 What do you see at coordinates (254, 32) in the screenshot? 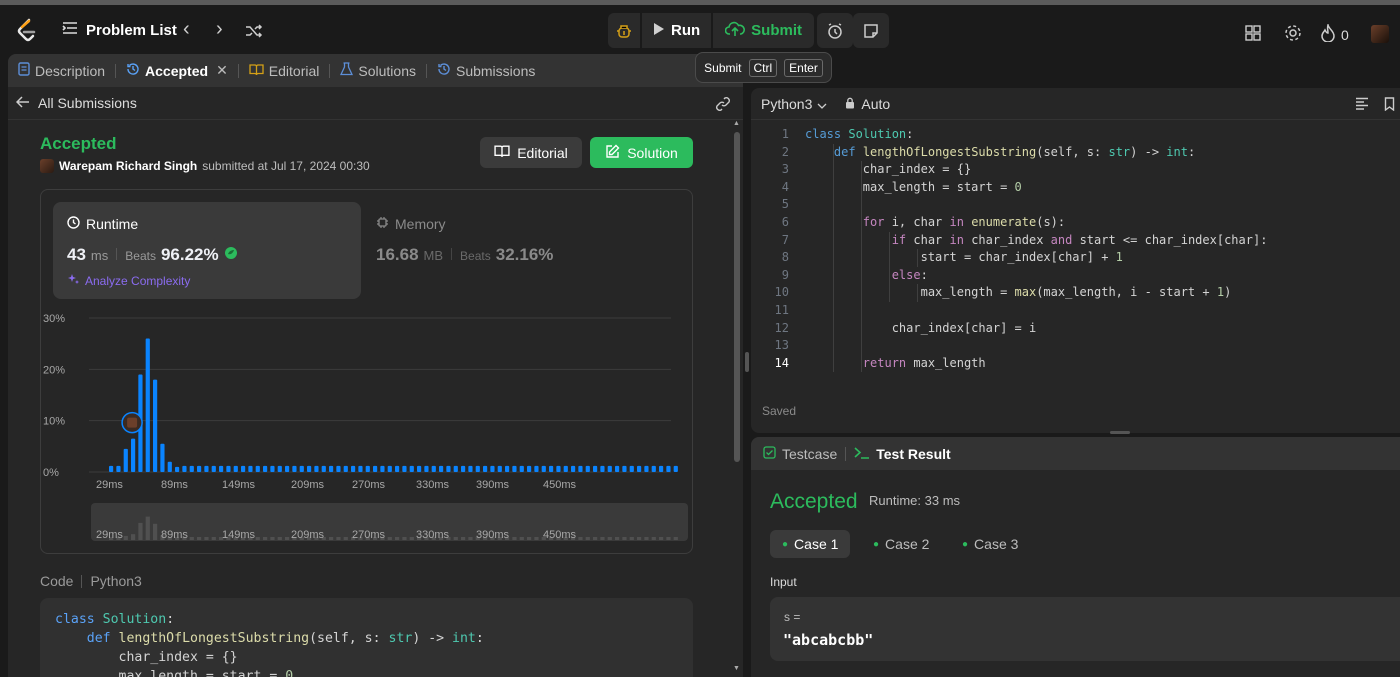
I see `shuffle-icon` at bounding box center [254, 32].